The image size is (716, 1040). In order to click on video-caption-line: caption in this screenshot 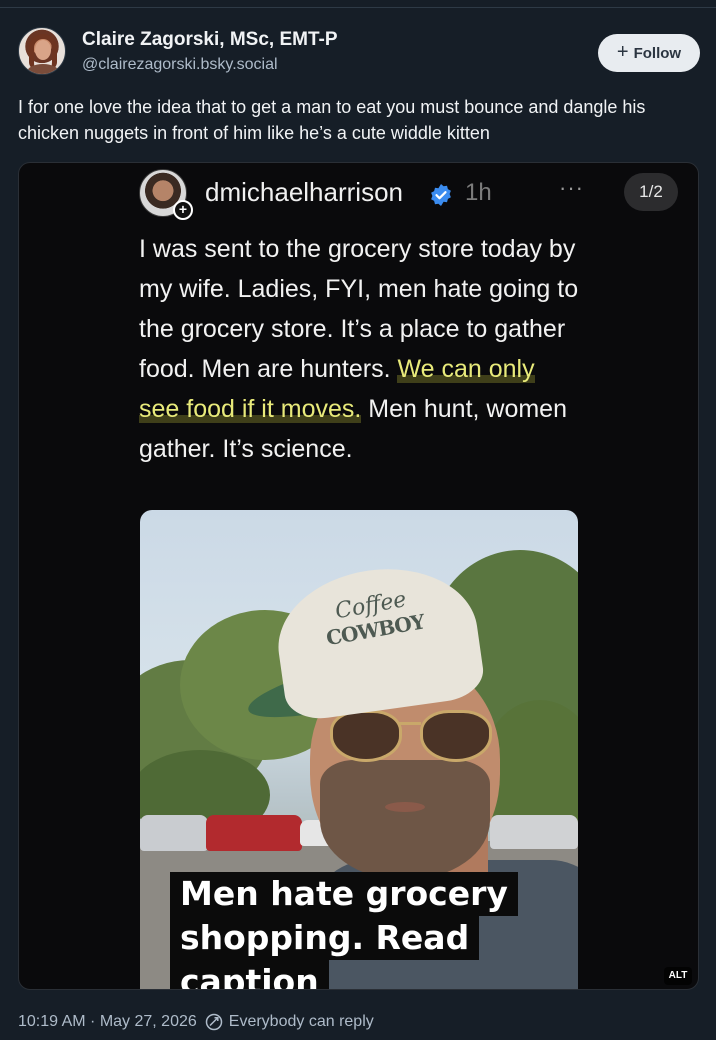, I will do `click(249, 974)`.